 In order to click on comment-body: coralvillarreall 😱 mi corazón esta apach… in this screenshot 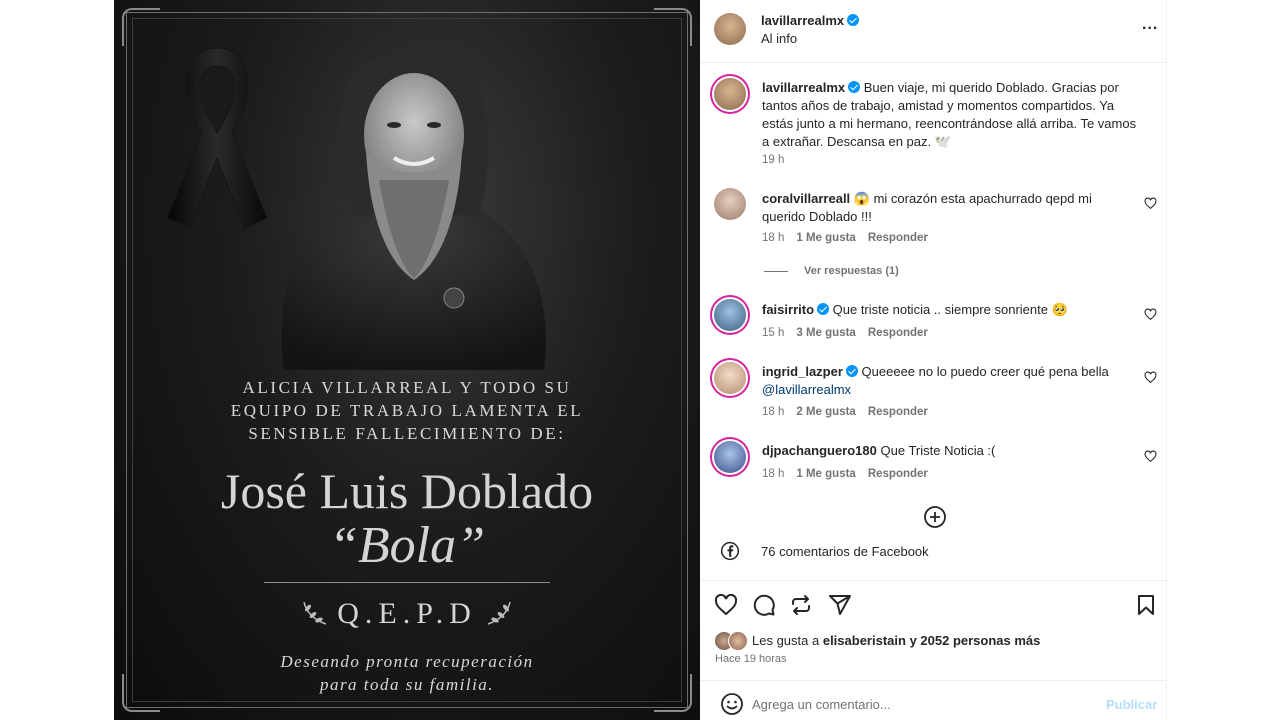, I will do `click(947, 208)`.